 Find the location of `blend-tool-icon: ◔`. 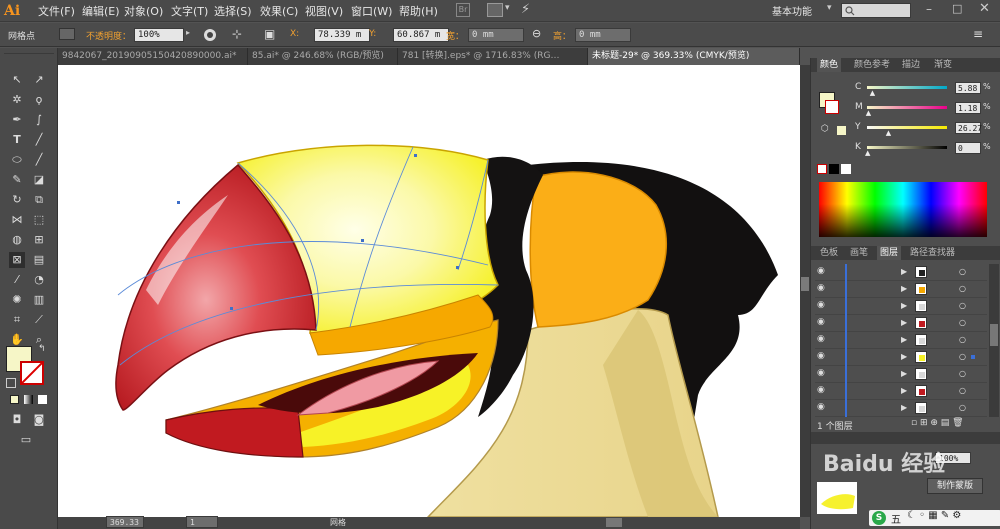

blend-tool-icon: ◔ is located at coordinates (39, 280).